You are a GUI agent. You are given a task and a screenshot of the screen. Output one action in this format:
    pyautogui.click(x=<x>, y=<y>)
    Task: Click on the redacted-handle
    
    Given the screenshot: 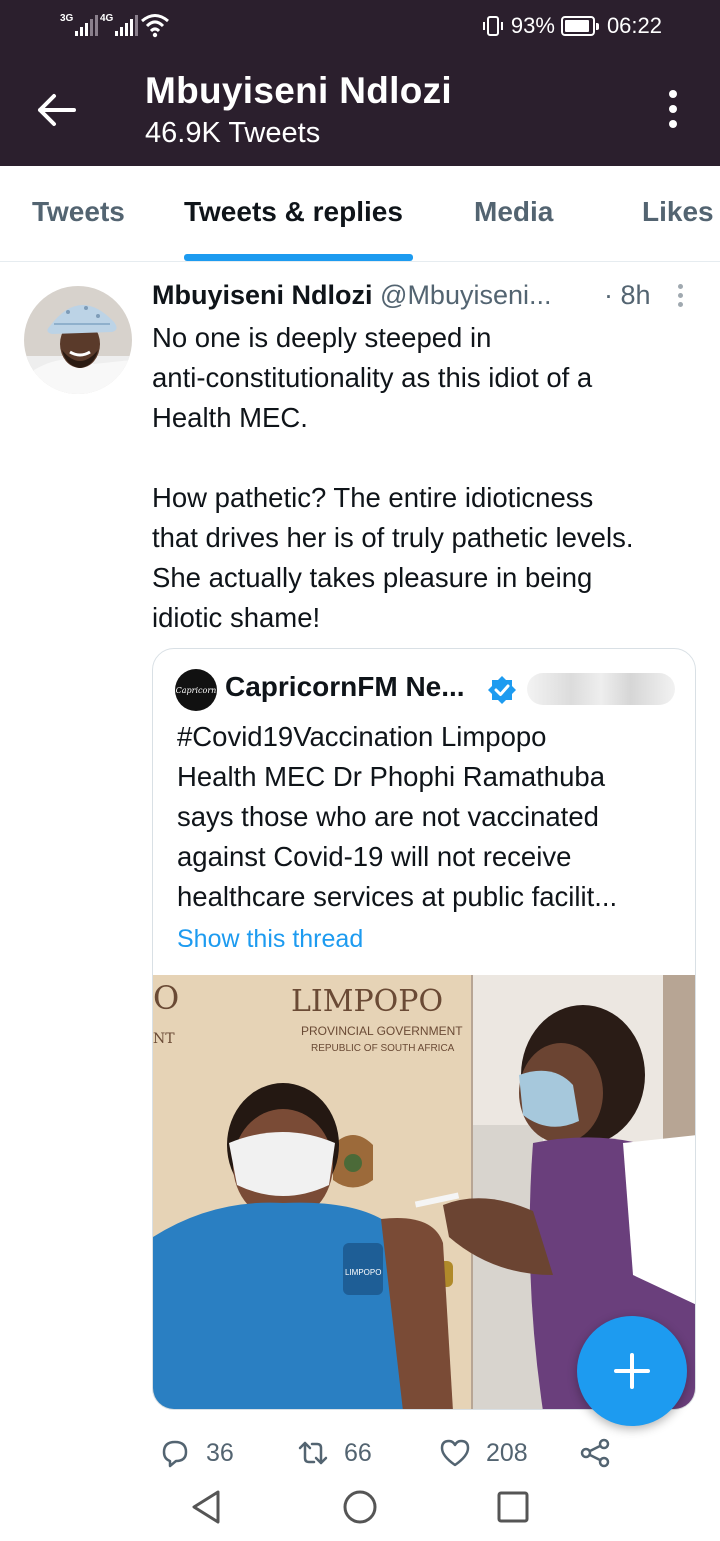 What is the action you would take?
    pyautogui.click(x=601, y=689)
    